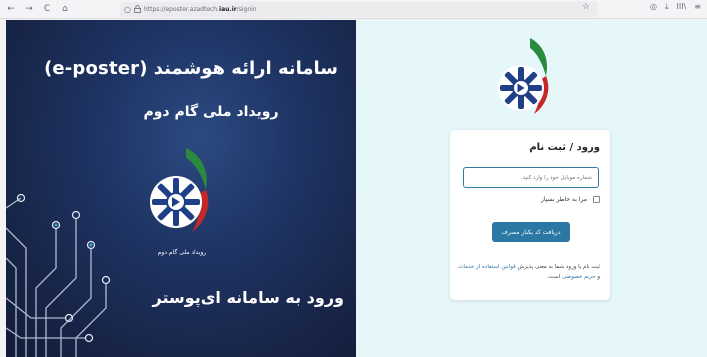 The width and height of the screenshot is (707, 357). I want to click on hero-headline: سامانه ارائه هوشمند (e-poster), so click(191, 68).